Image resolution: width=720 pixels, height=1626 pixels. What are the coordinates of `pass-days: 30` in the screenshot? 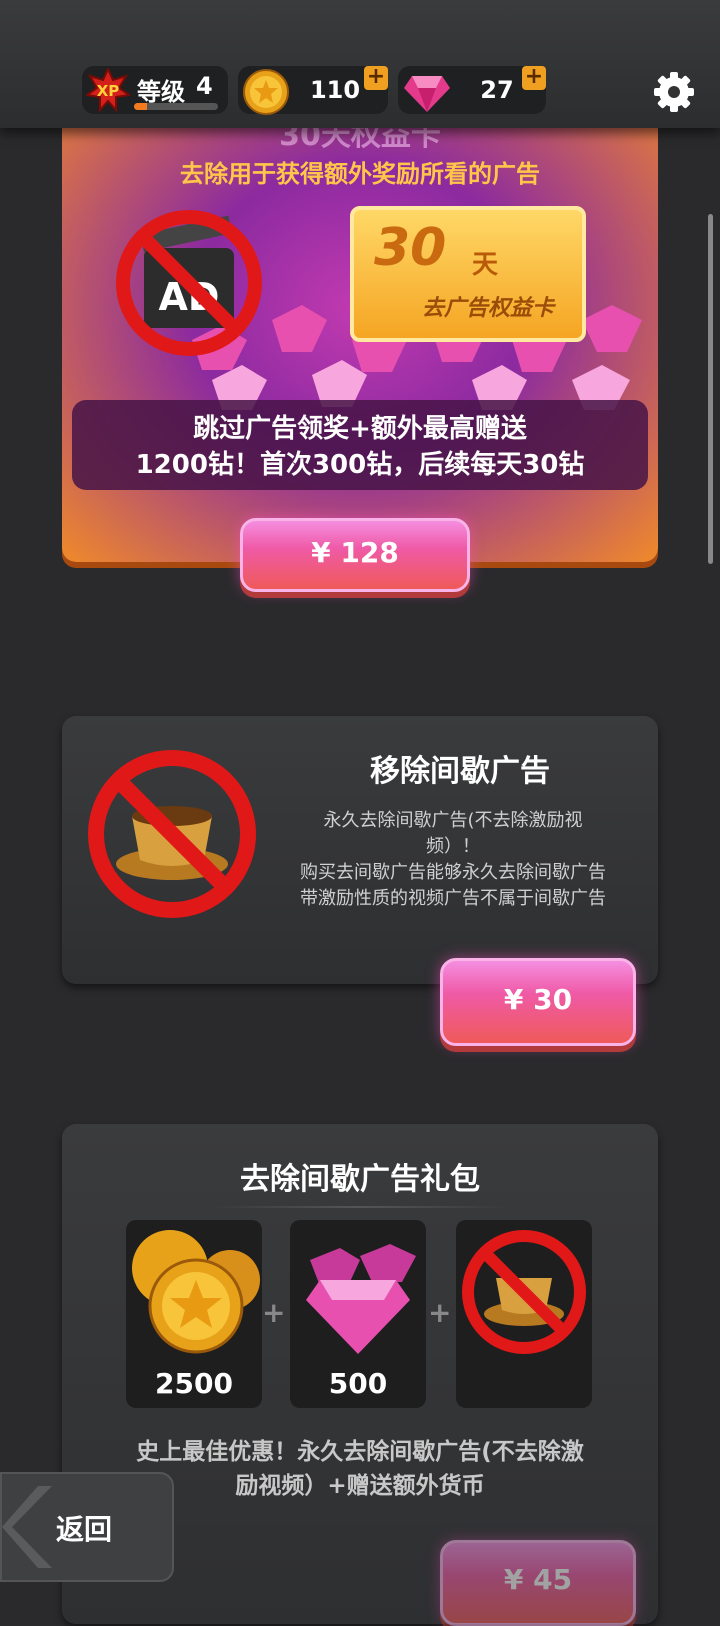 It's located at (410, 248).